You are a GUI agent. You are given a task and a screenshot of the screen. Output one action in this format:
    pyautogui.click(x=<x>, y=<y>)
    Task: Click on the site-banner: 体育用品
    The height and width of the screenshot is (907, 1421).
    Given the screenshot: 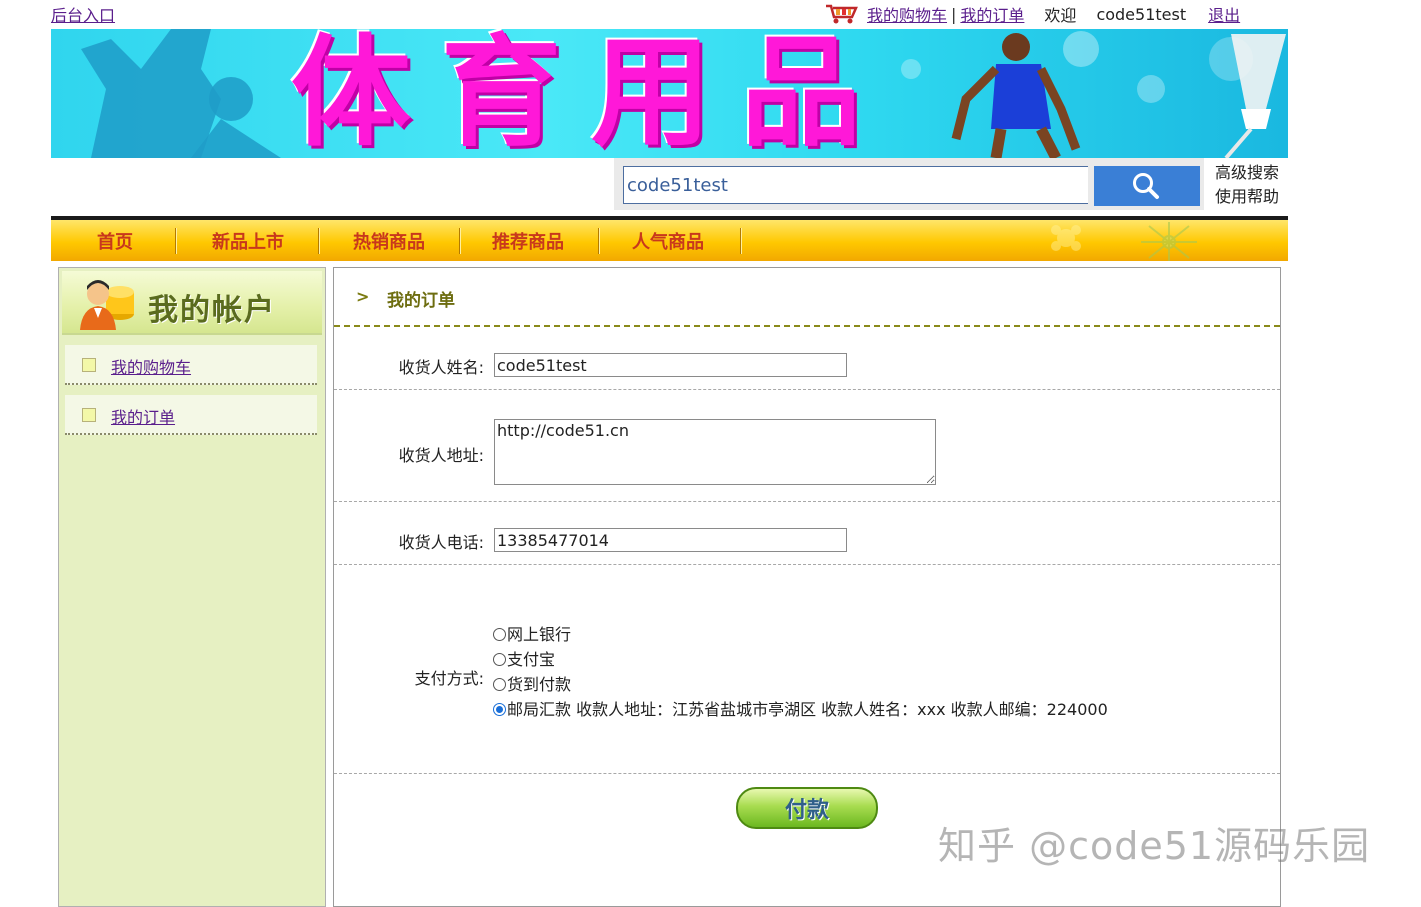 What is the action you would take?
    pyautogui.click(x=669, y=93)
    